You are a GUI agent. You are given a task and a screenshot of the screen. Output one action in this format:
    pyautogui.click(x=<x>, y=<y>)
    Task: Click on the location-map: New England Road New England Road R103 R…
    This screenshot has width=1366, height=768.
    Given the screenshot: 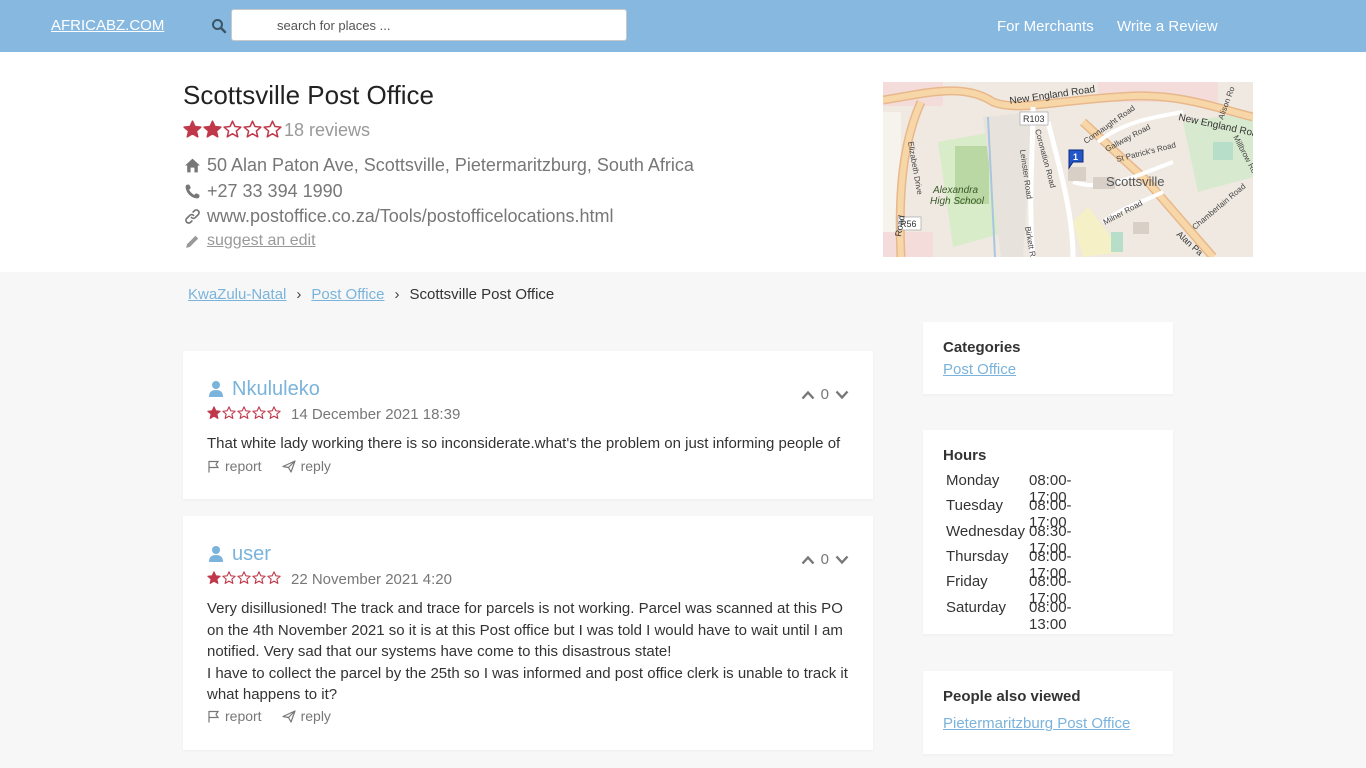 What is the action you would take?
    pyautogui.click(x=1068, y=169)
    